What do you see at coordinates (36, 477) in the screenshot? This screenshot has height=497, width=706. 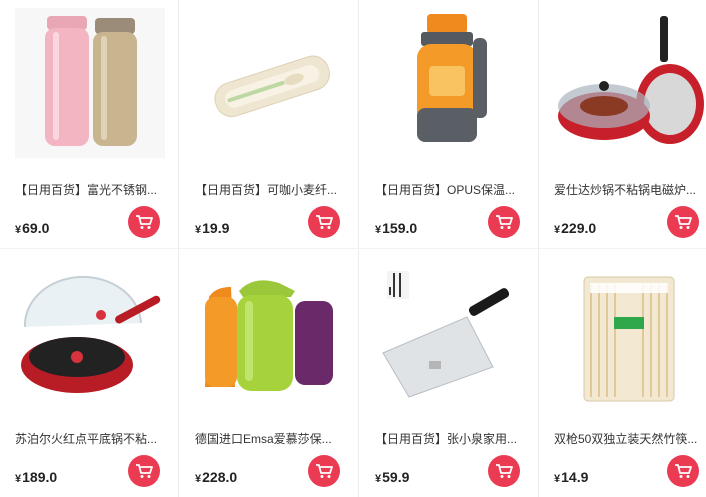 I see `product-price: ¥189.0` at bounding box center [36, 477].